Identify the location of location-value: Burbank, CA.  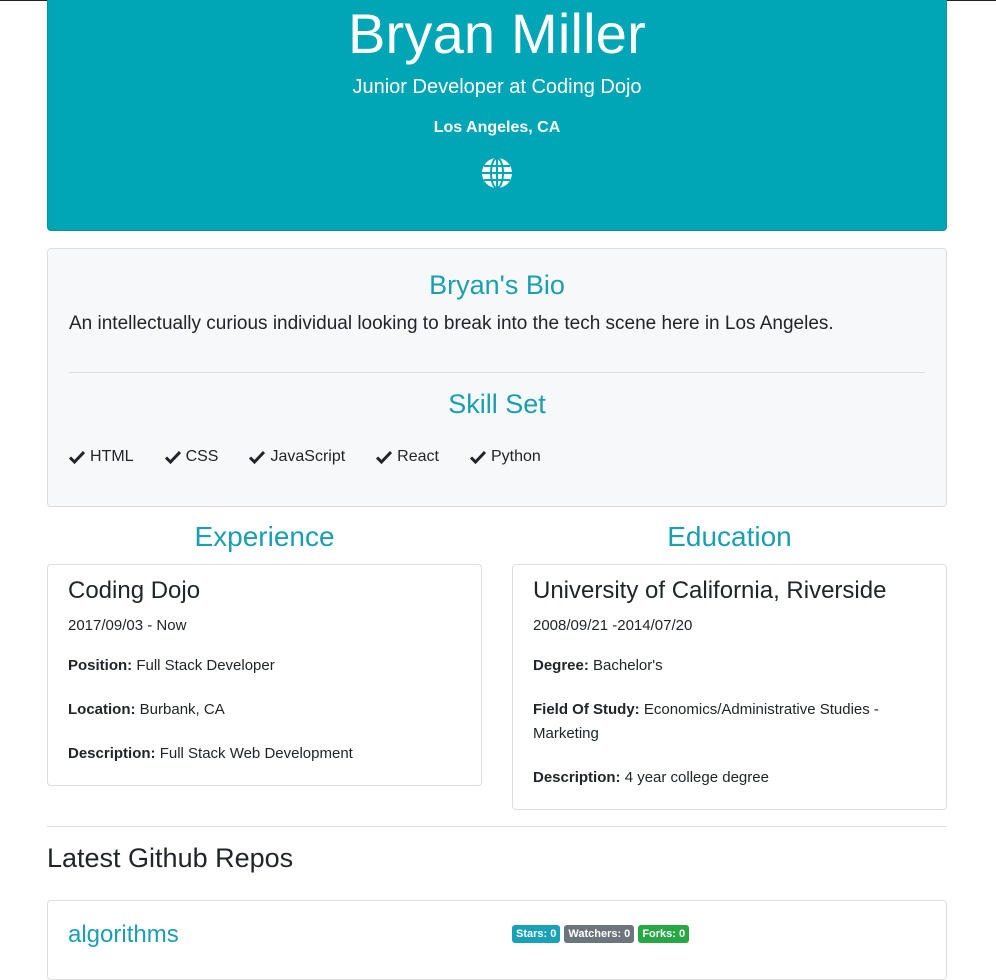
(182, 709).